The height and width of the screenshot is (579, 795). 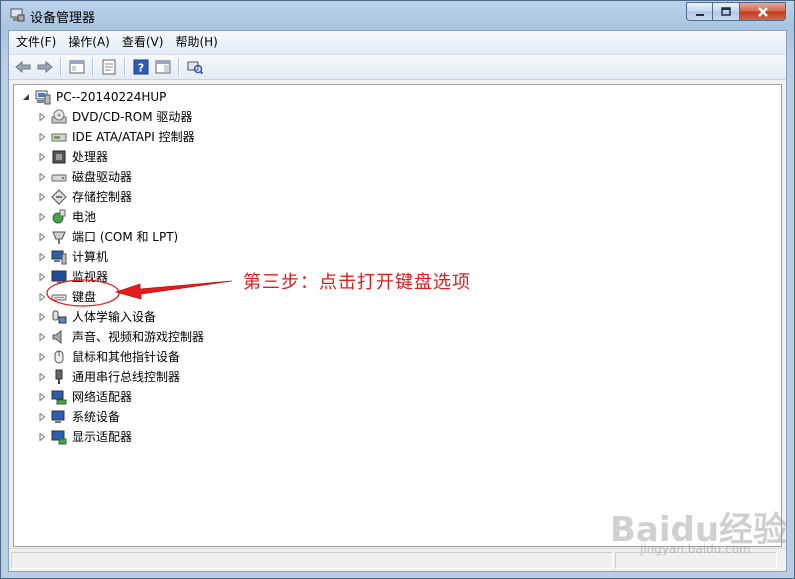 I want to click on tree-item-label: 通用串行总线控制器, so click(x=126, y=377).